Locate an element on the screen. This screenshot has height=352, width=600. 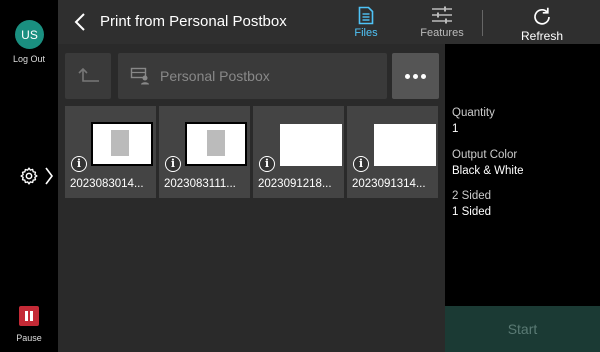
quantity-label: Quantity is located at coordinates (473, 113).